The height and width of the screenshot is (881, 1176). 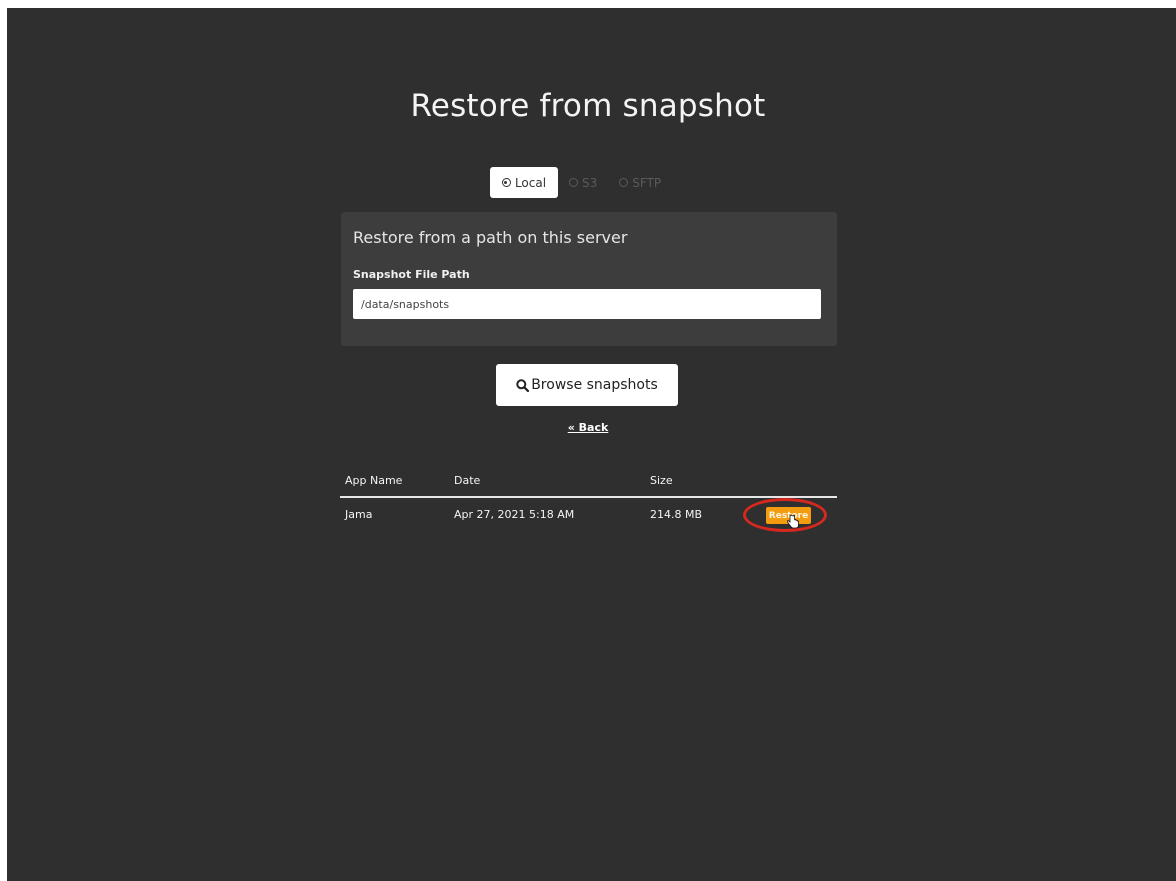 What do you see at coordinates (490, 237) in the screenshot?
I see `panel-heading: Restore from a path on this server` at bounding box center [490, 237].